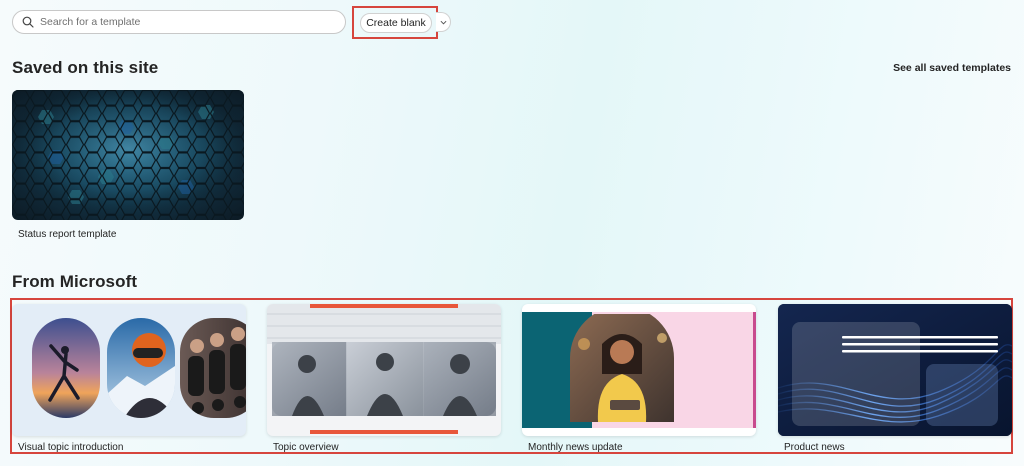  What do you see at coordinates (85, 67) in the screenshot?
I see `saved-section-heading: Saved on this site` at bounding box center [85, 67].